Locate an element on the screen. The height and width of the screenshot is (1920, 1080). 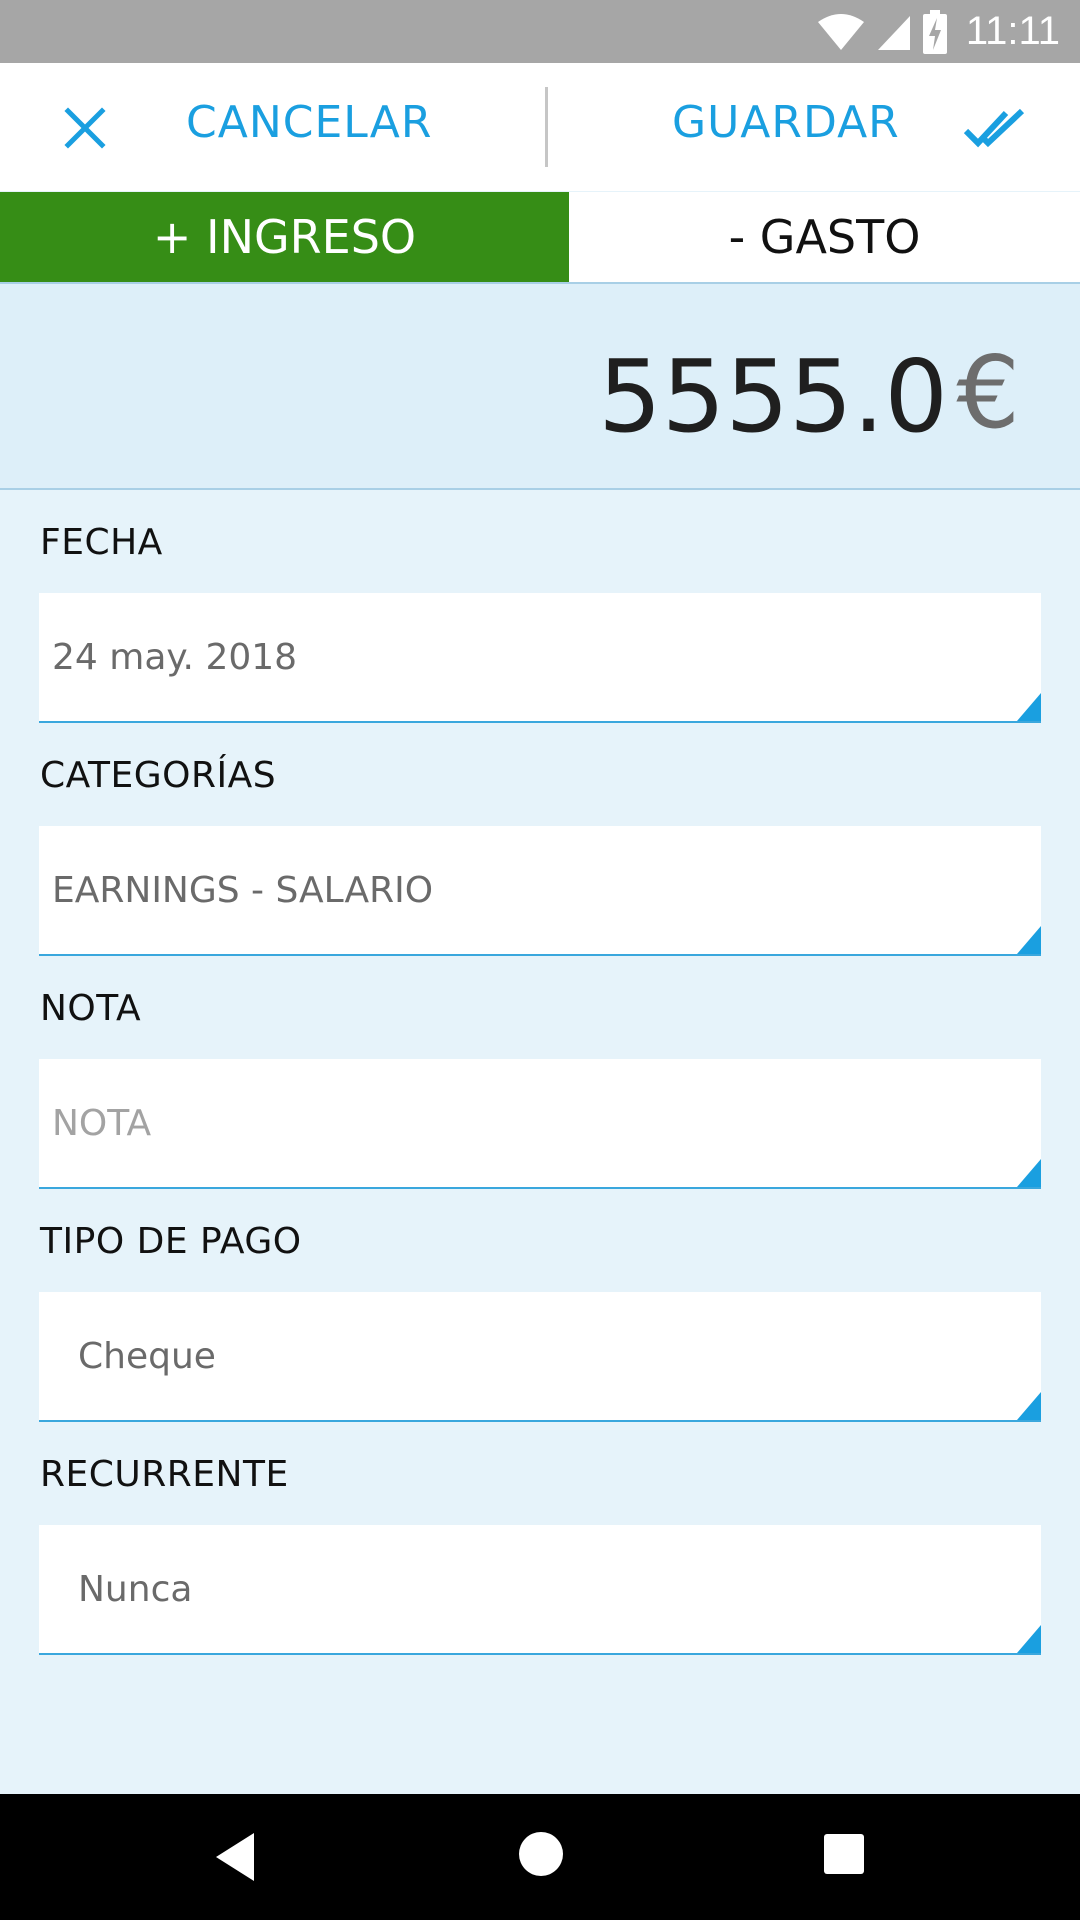
note-placeholder: NOTA is located at coordinates (102, 1123).